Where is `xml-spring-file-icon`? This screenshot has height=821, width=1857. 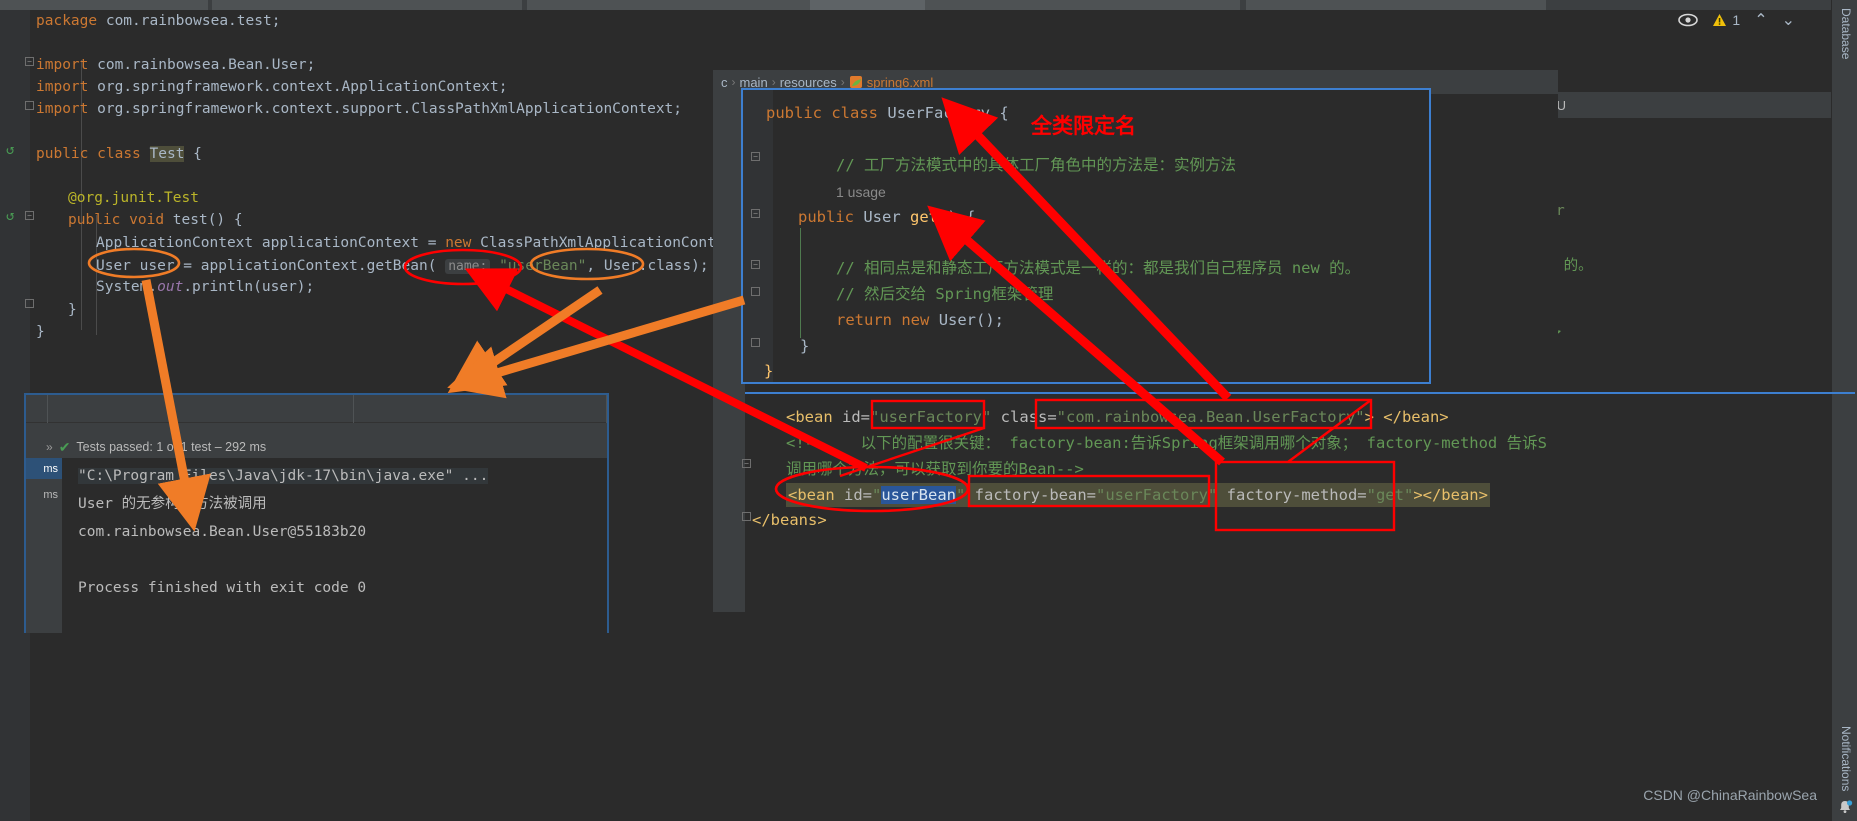 xml-spring-file-icon is located at coordinates (856, 82).